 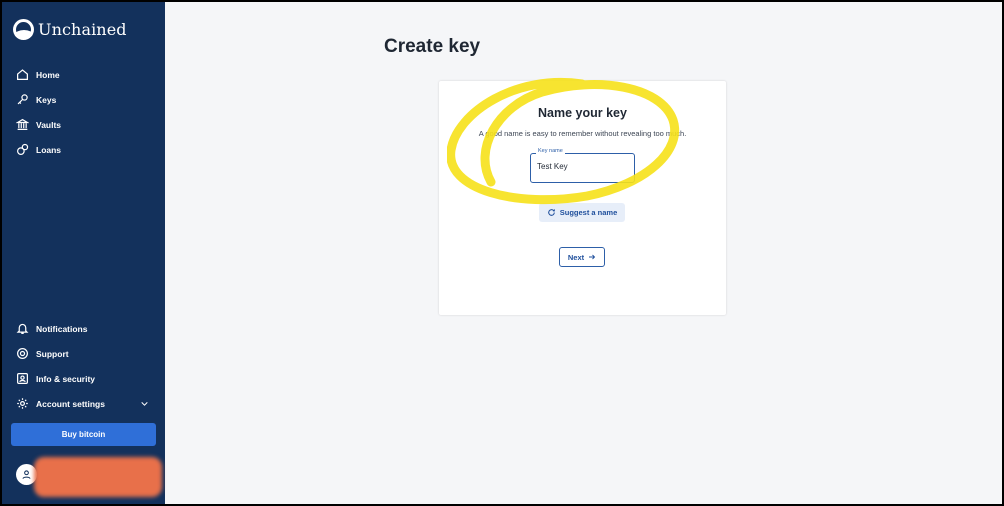 I want to click on sidebar-item-home: Home, so click(x=83, y=74).